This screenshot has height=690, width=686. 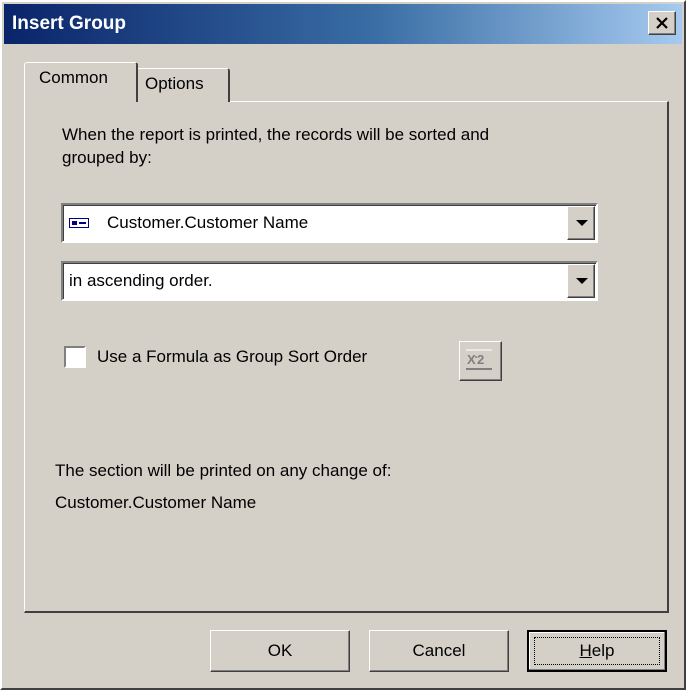 I want to click on tab-common-label: Common, so click(x=73, y=77).